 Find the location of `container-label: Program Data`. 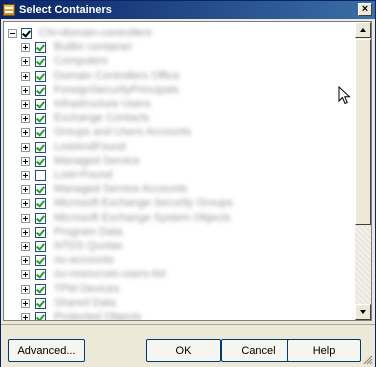

container-label: Program Data is located at coordinates (88, 231).